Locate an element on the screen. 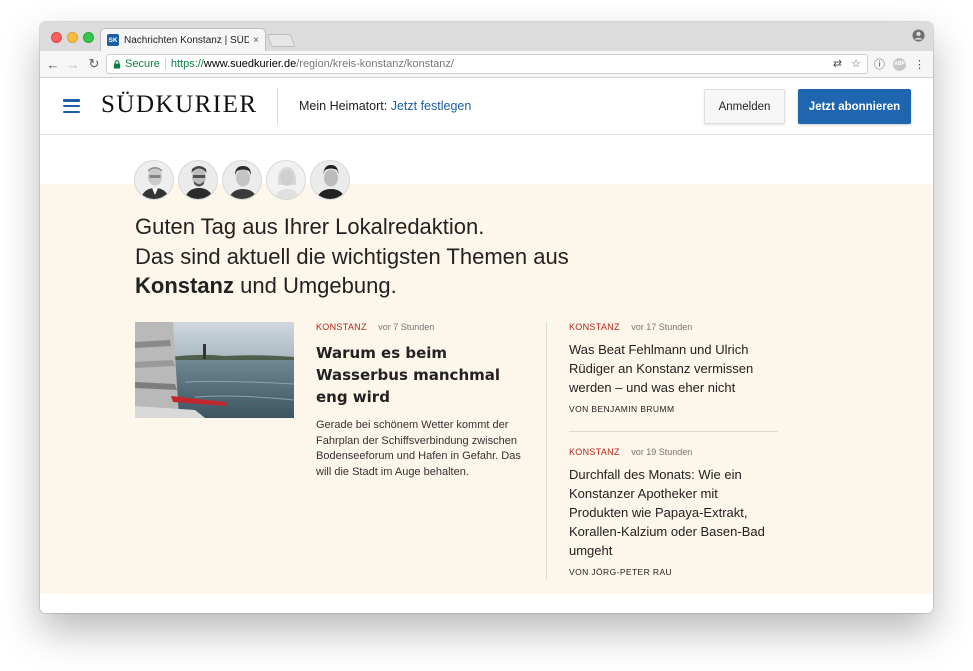 The width and height of the screenshot is (973, 671). tab-title: Nachrichten Konstanz | SÜDKURIER is located at coordinates (187, 40).